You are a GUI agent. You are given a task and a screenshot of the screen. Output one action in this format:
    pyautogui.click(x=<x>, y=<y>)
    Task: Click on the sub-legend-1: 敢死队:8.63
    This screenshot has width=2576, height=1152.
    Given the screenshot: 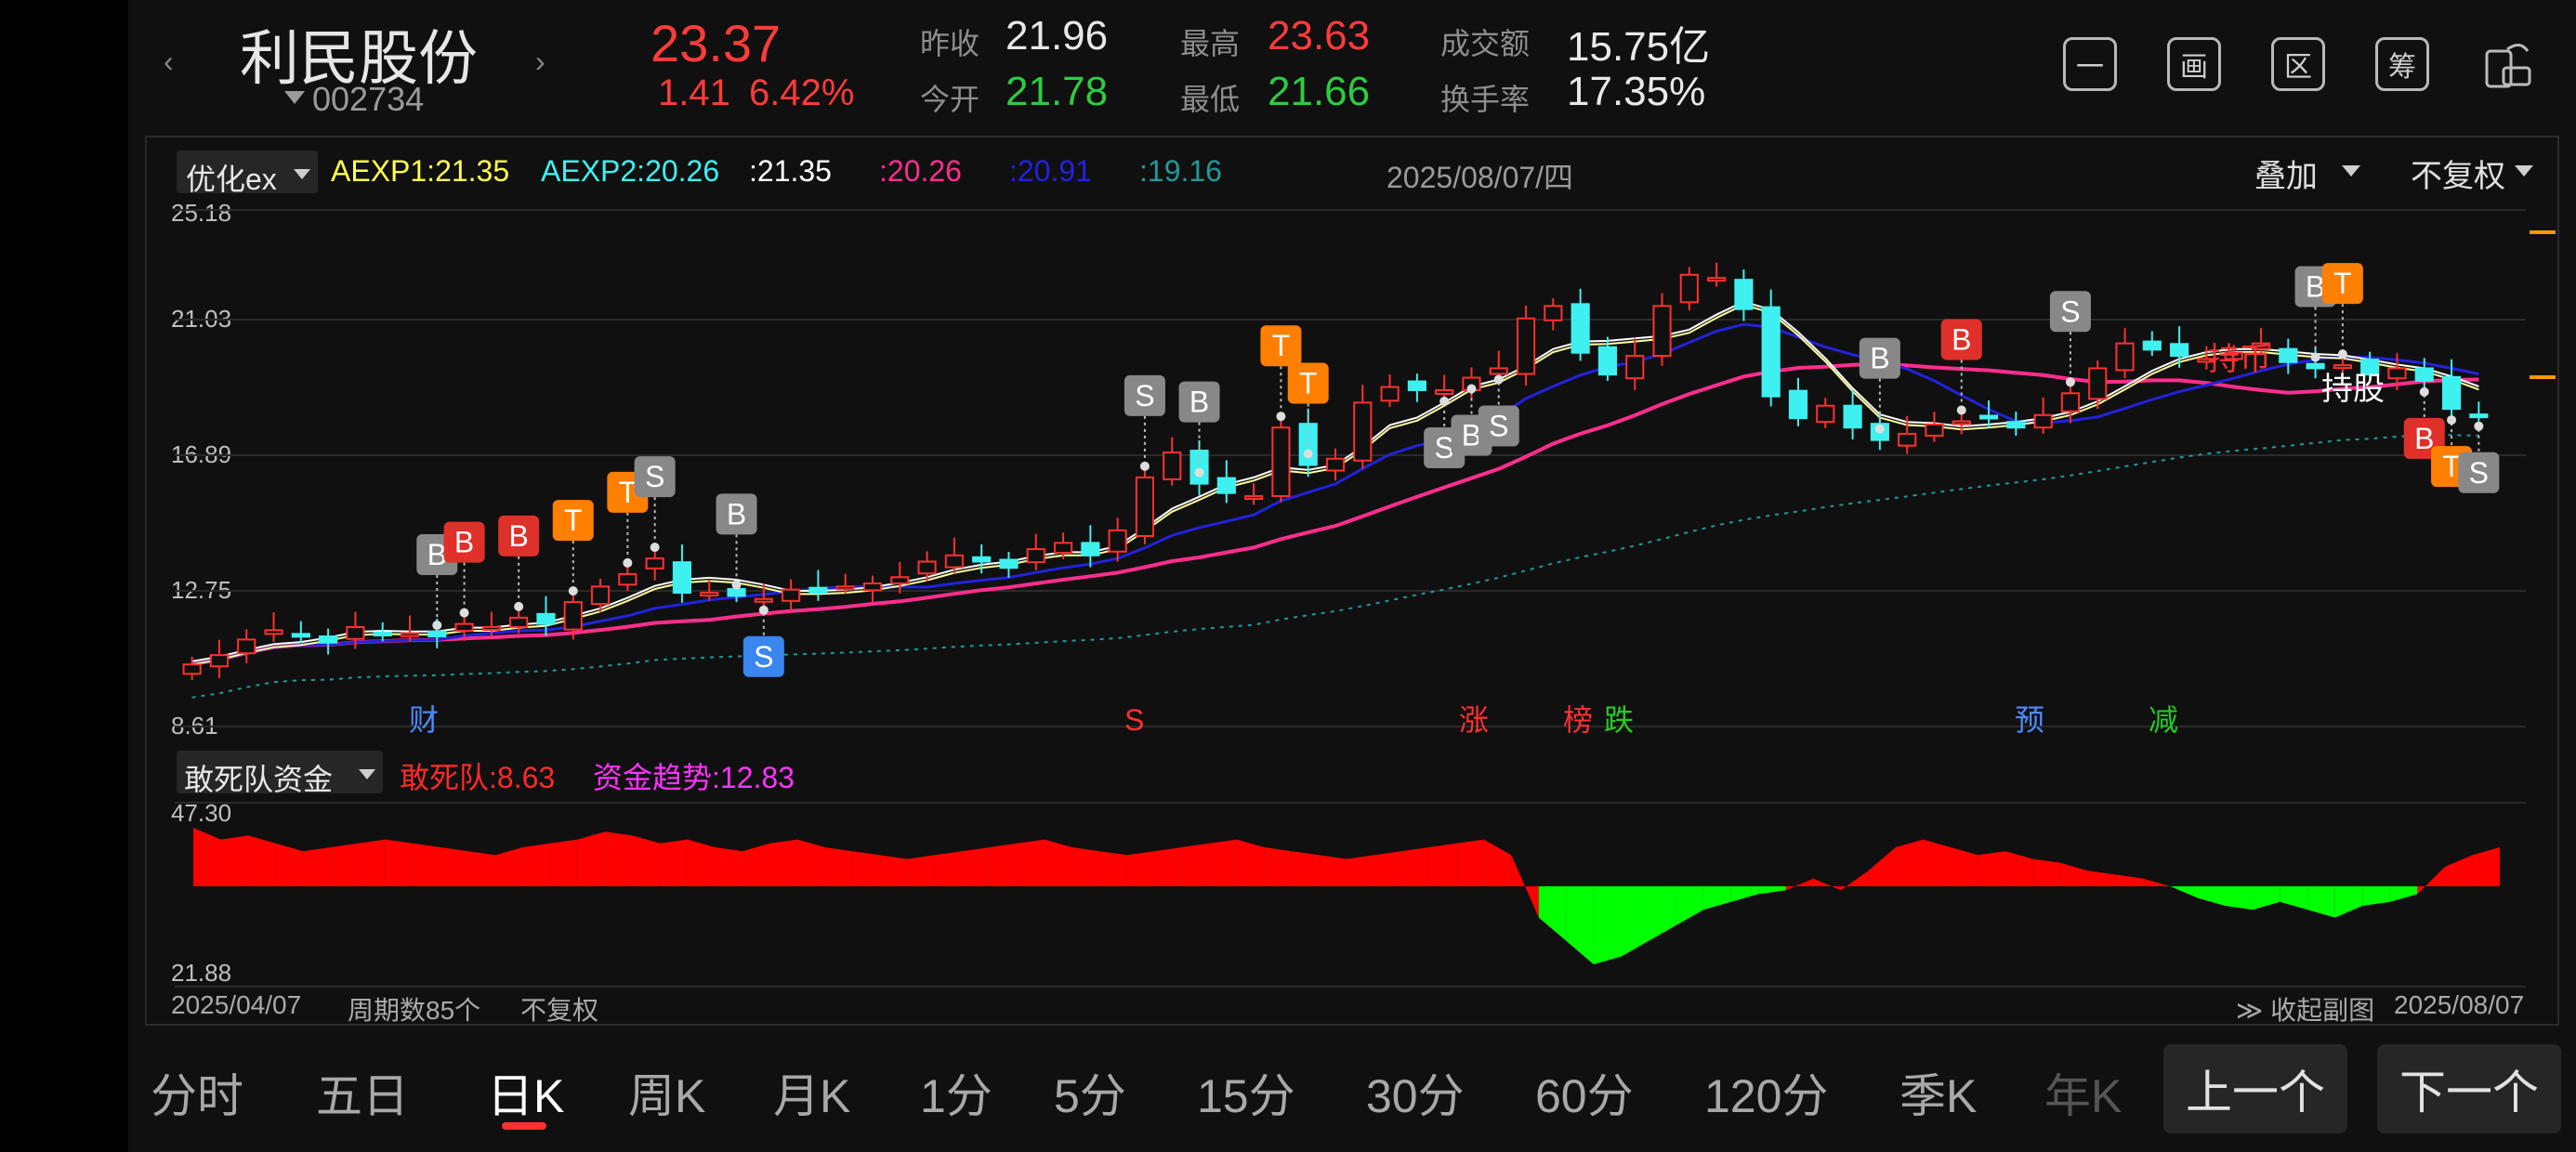 What is the action you would take?
    pyautogui.click(x=478, y=777)
    